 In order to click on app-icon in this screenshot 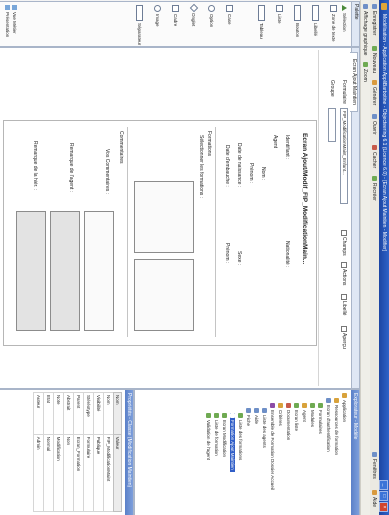, I will do `click(384, 6)`.